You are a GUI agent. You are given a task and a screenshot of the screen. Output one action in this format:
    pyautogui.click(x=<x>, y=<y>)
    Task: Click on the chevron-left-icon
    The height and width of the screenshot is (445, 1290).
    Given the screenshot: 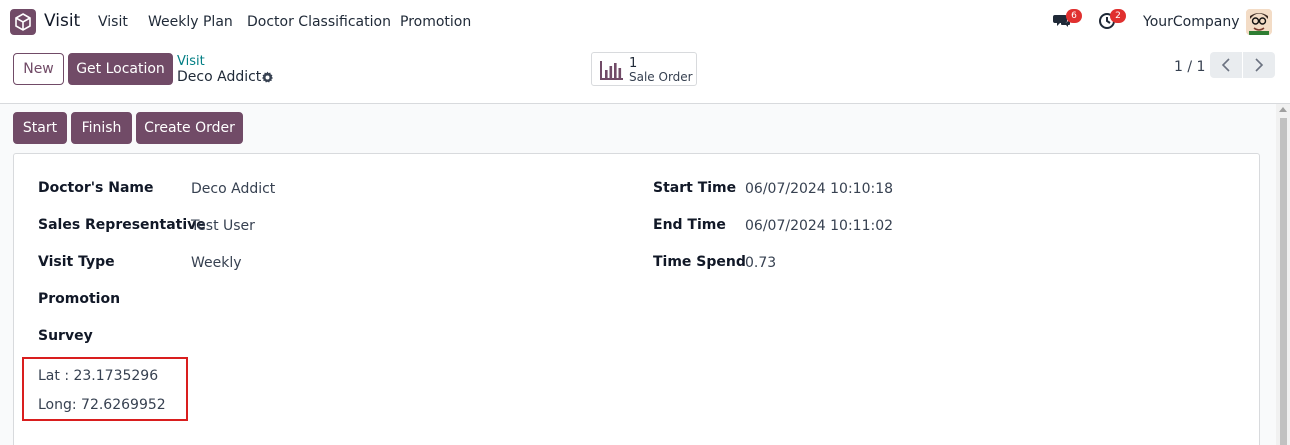 What is the action you would take?
    pyautogui.click(x=1225, y=65)
    